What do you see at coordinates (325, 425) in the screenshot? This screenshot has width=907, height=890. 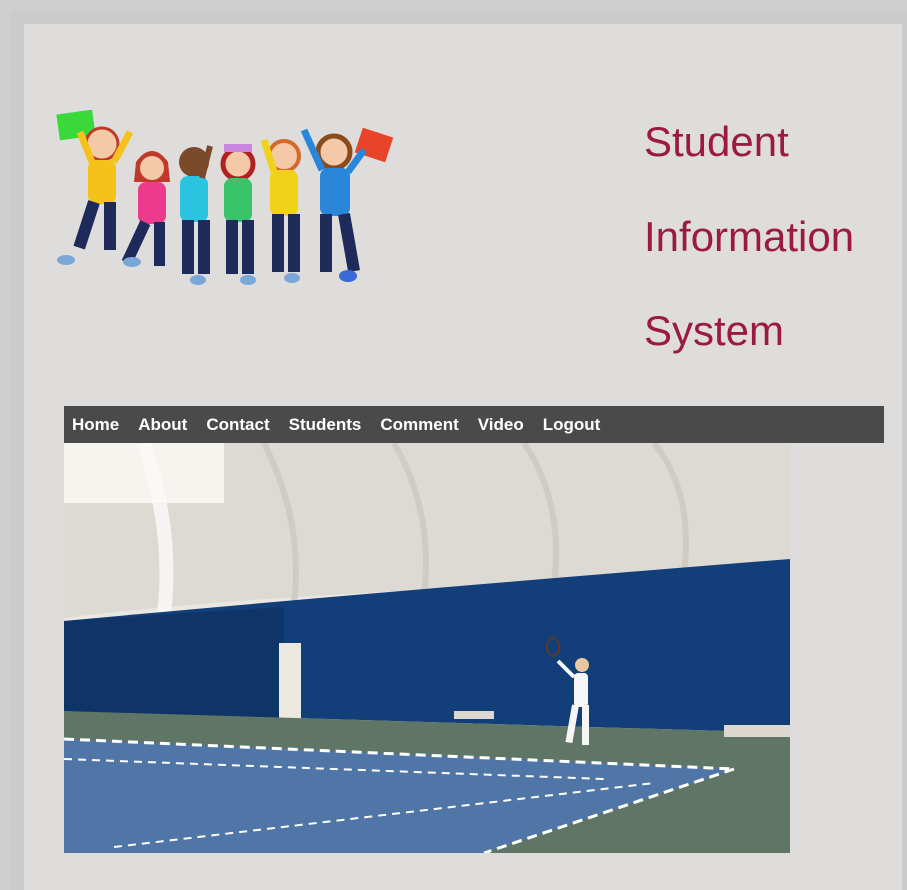 I see `nav-students: Students` at bounding box center [325, 425].